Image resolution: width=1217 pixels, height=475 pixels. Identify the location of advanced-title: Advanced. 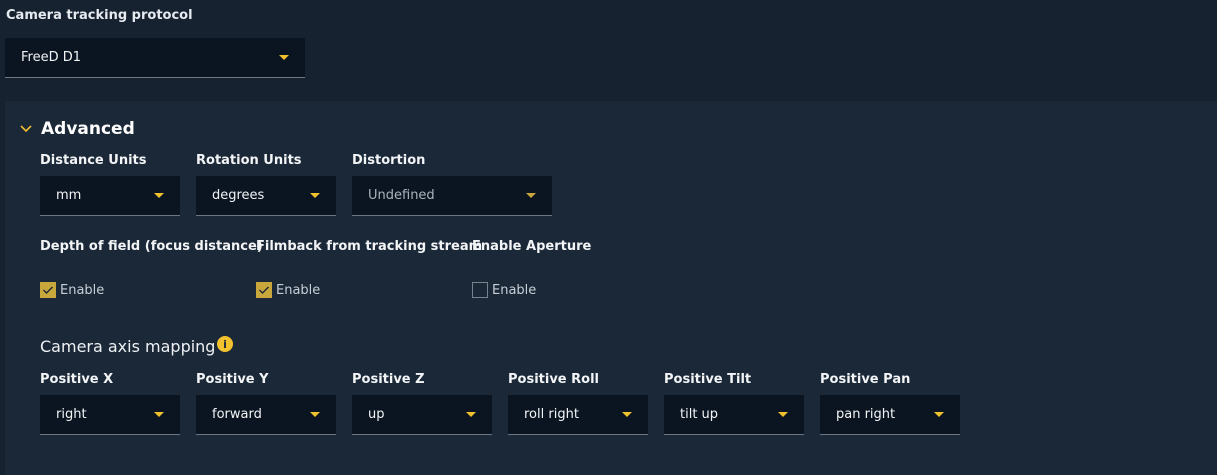
(88, 129).